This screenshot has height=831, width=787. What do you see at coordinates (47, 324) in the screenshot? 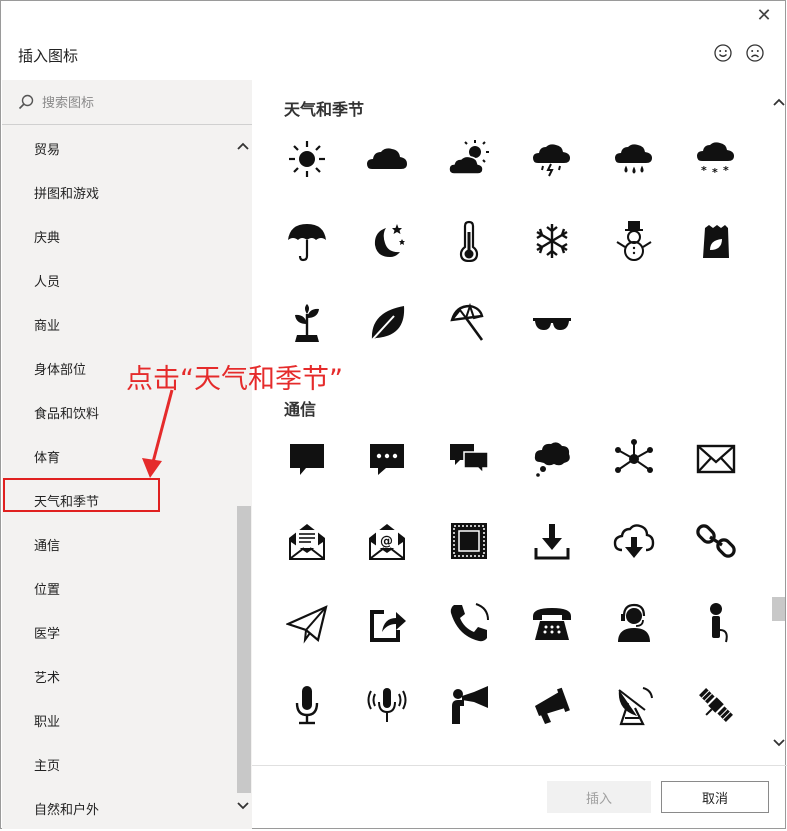
I see `category-business: 商业` at bounding box center [47, 324].